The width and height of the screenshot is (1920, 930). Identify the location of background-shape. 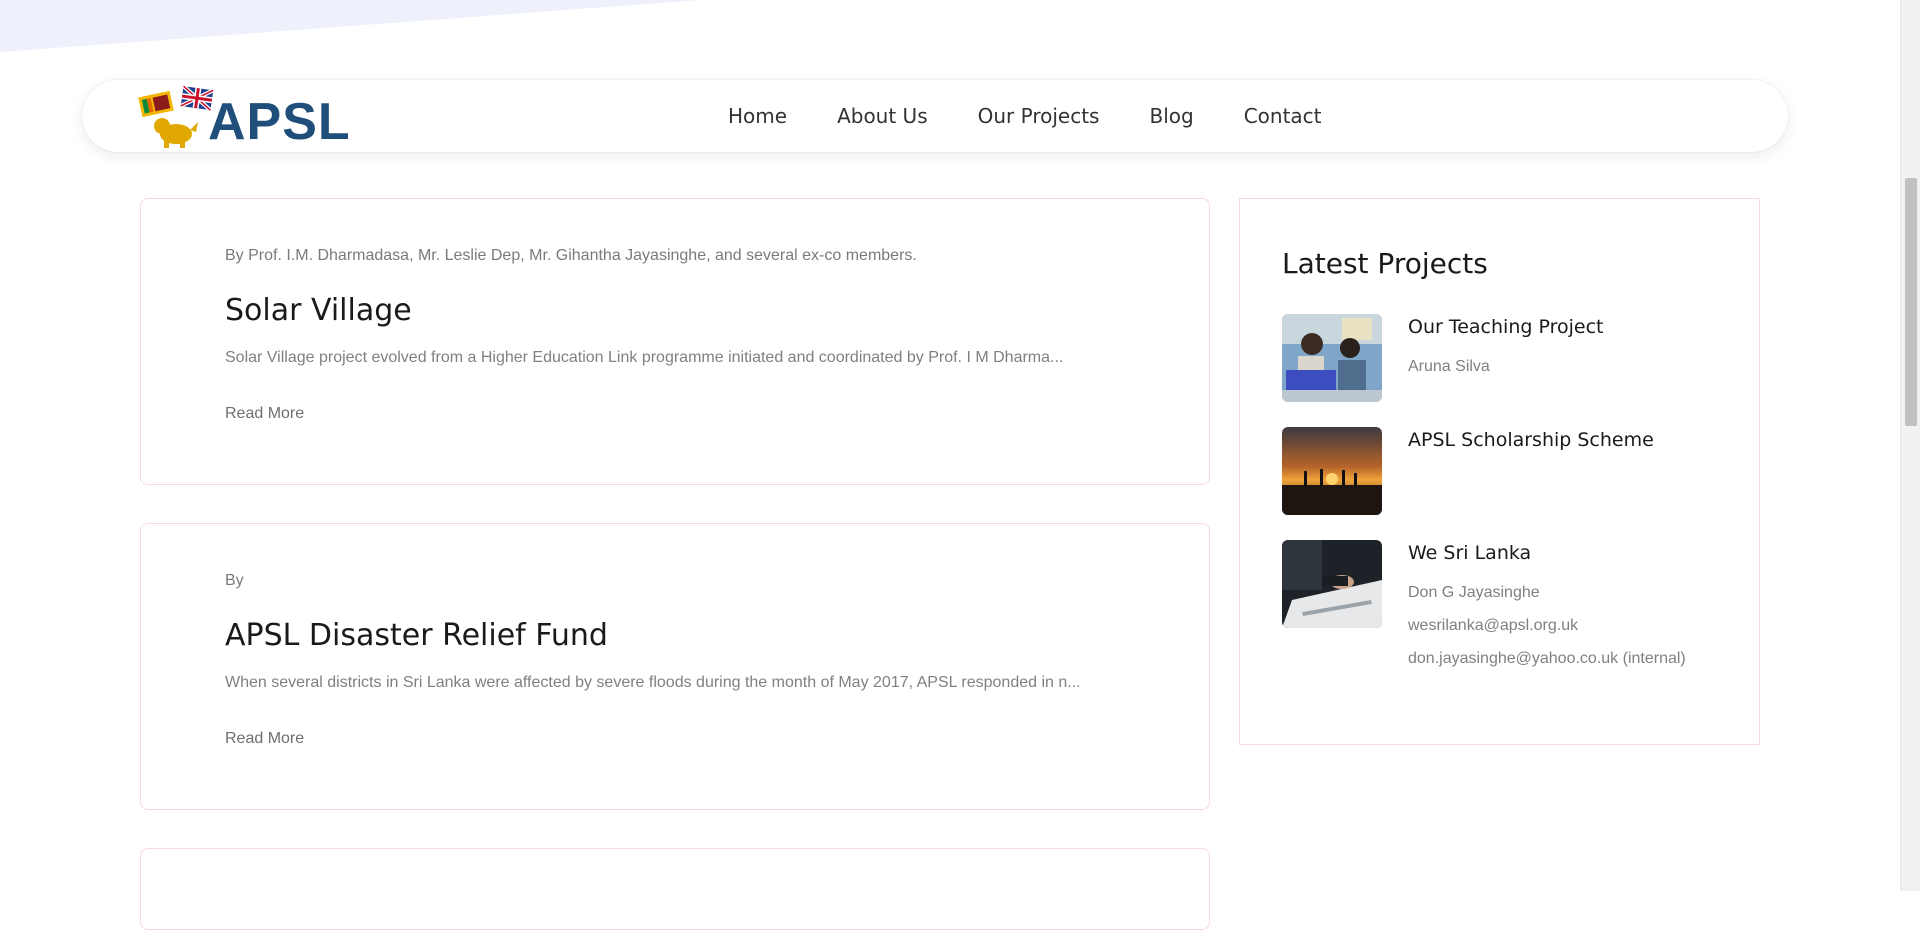
(350, 26).